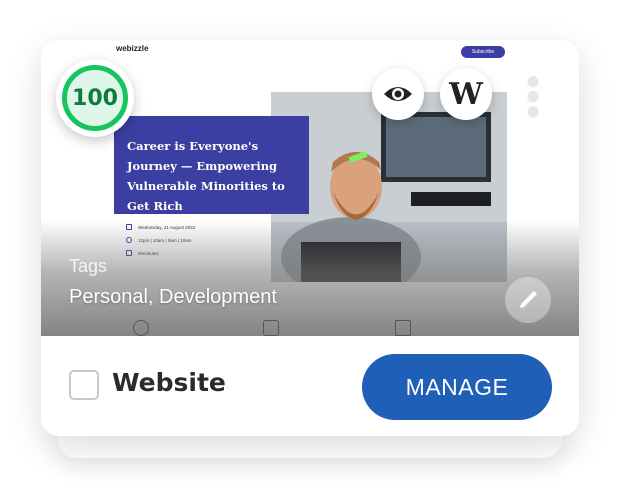 Image resolution: width=620 pixels, height=496 pixels. Describe the element at coordinates (169, 382) in the screenshot. I see `website-name: Website` at that location.